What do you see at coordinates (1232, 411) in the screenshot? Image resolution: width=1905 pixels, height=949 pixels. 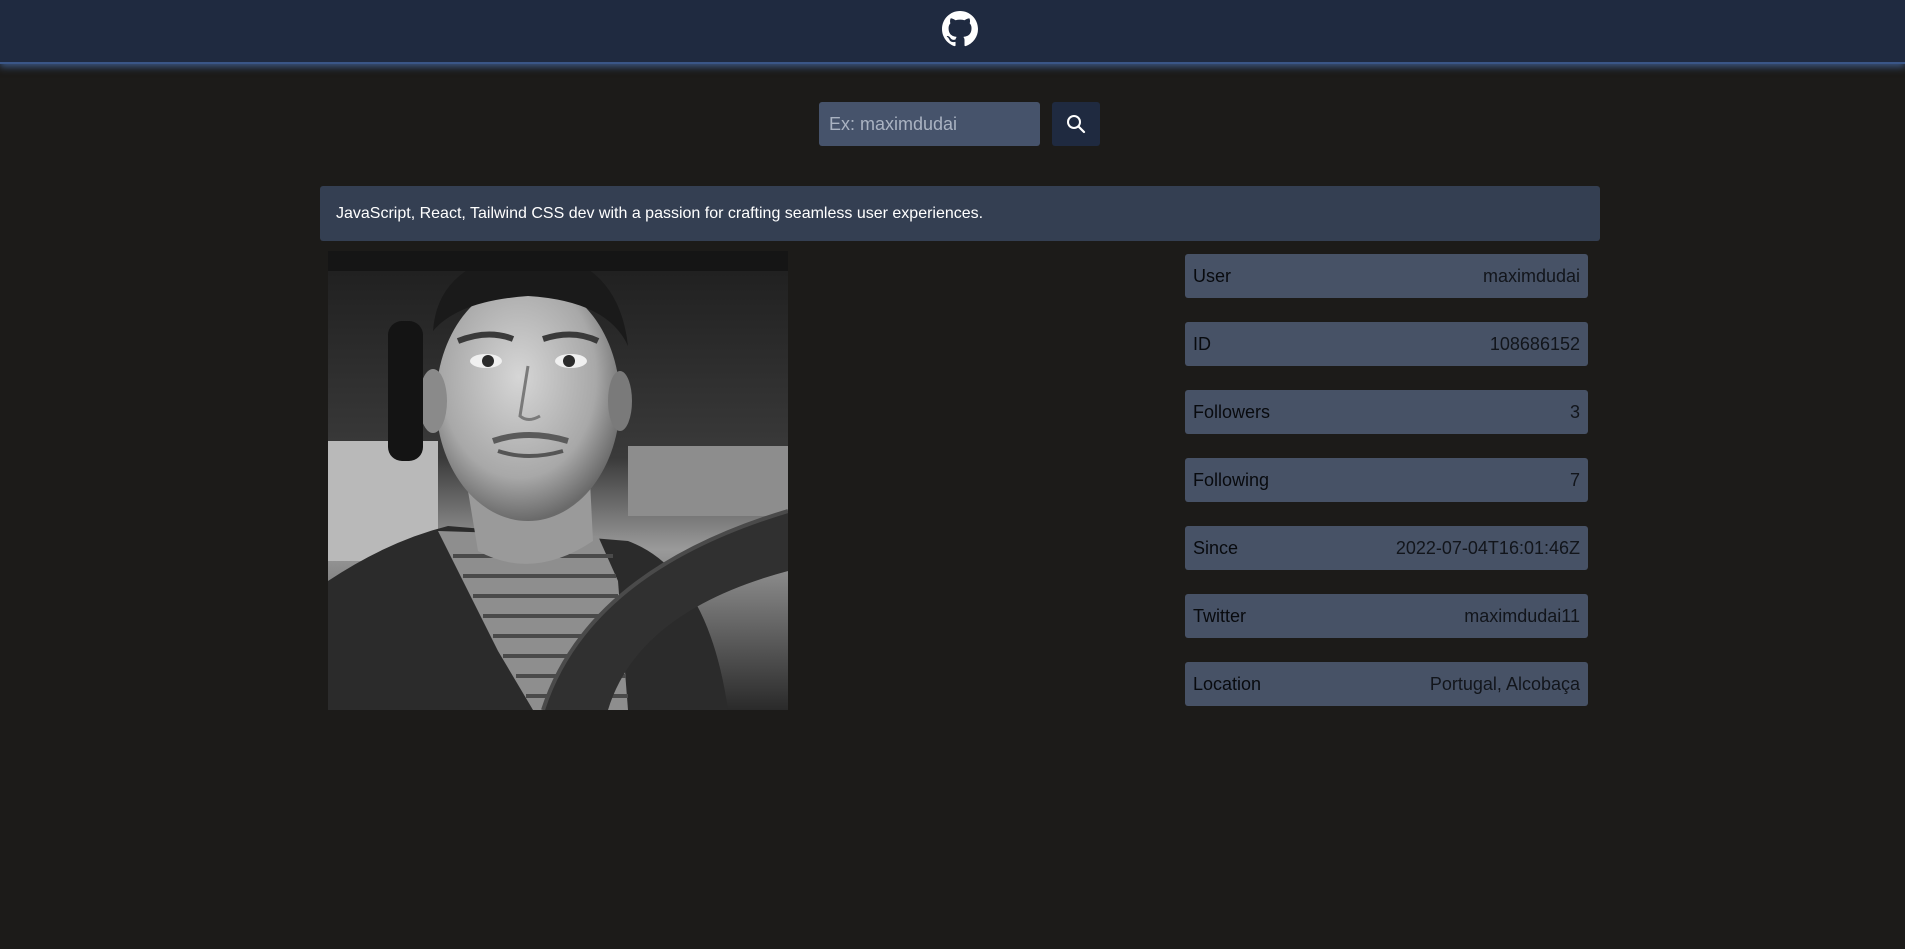 I see `stat-label: Followers` at bounding box center [1232, 411].